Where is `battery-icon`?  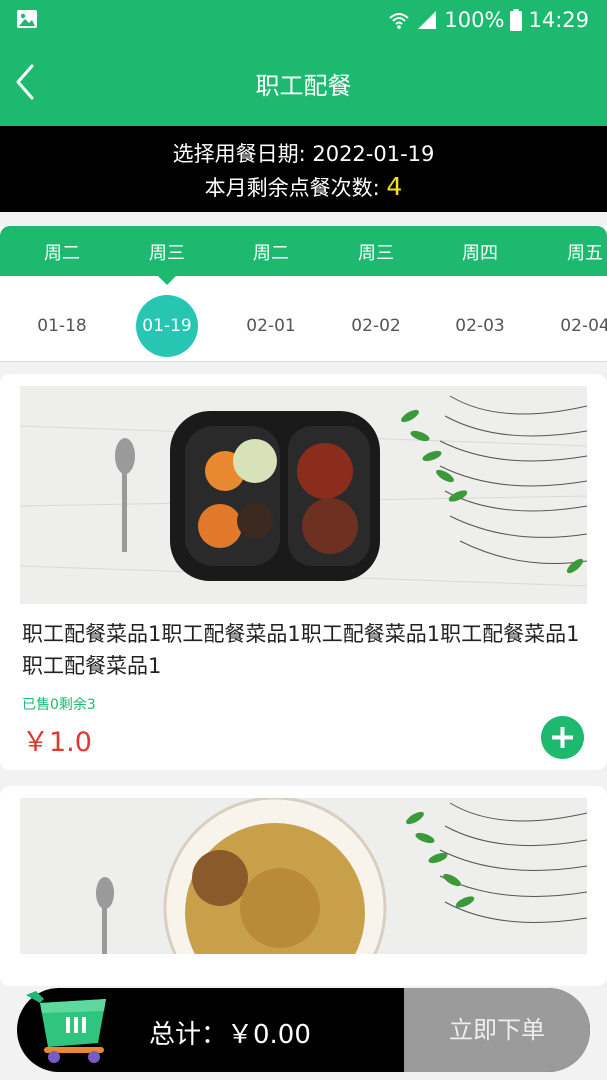
battery-icon is located at coordinates (516, 20).